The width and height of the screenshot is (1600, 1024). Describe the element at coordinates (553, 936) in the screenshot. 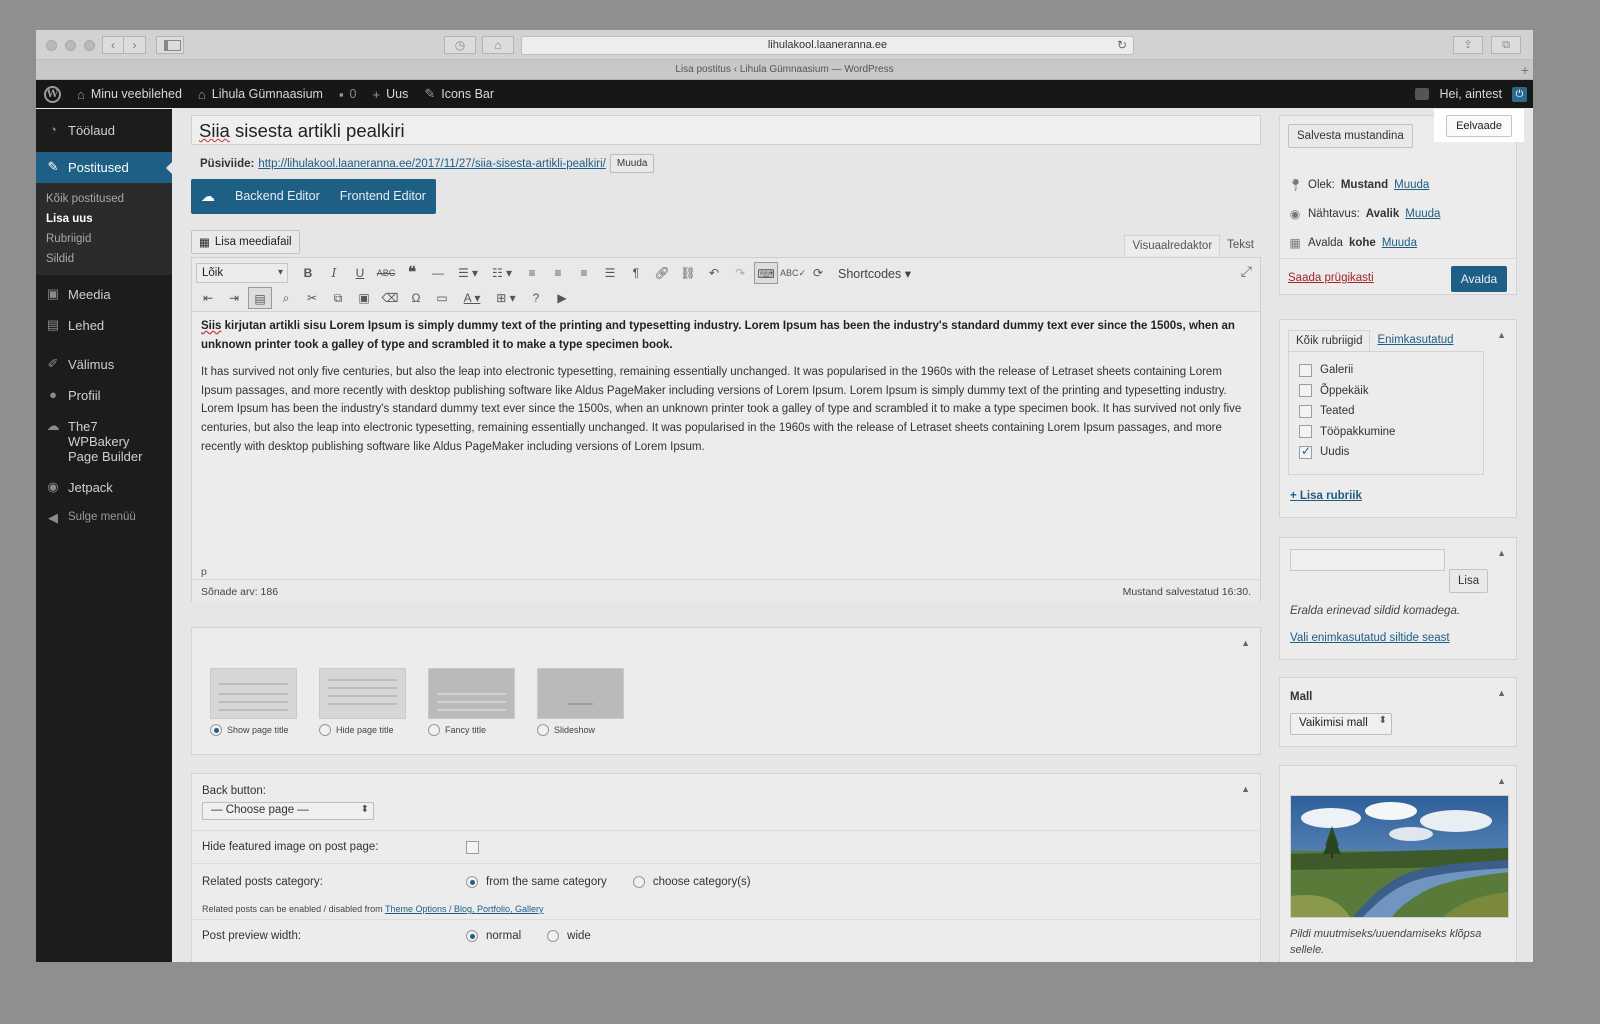

I see `preview-wide-radio` at that location.